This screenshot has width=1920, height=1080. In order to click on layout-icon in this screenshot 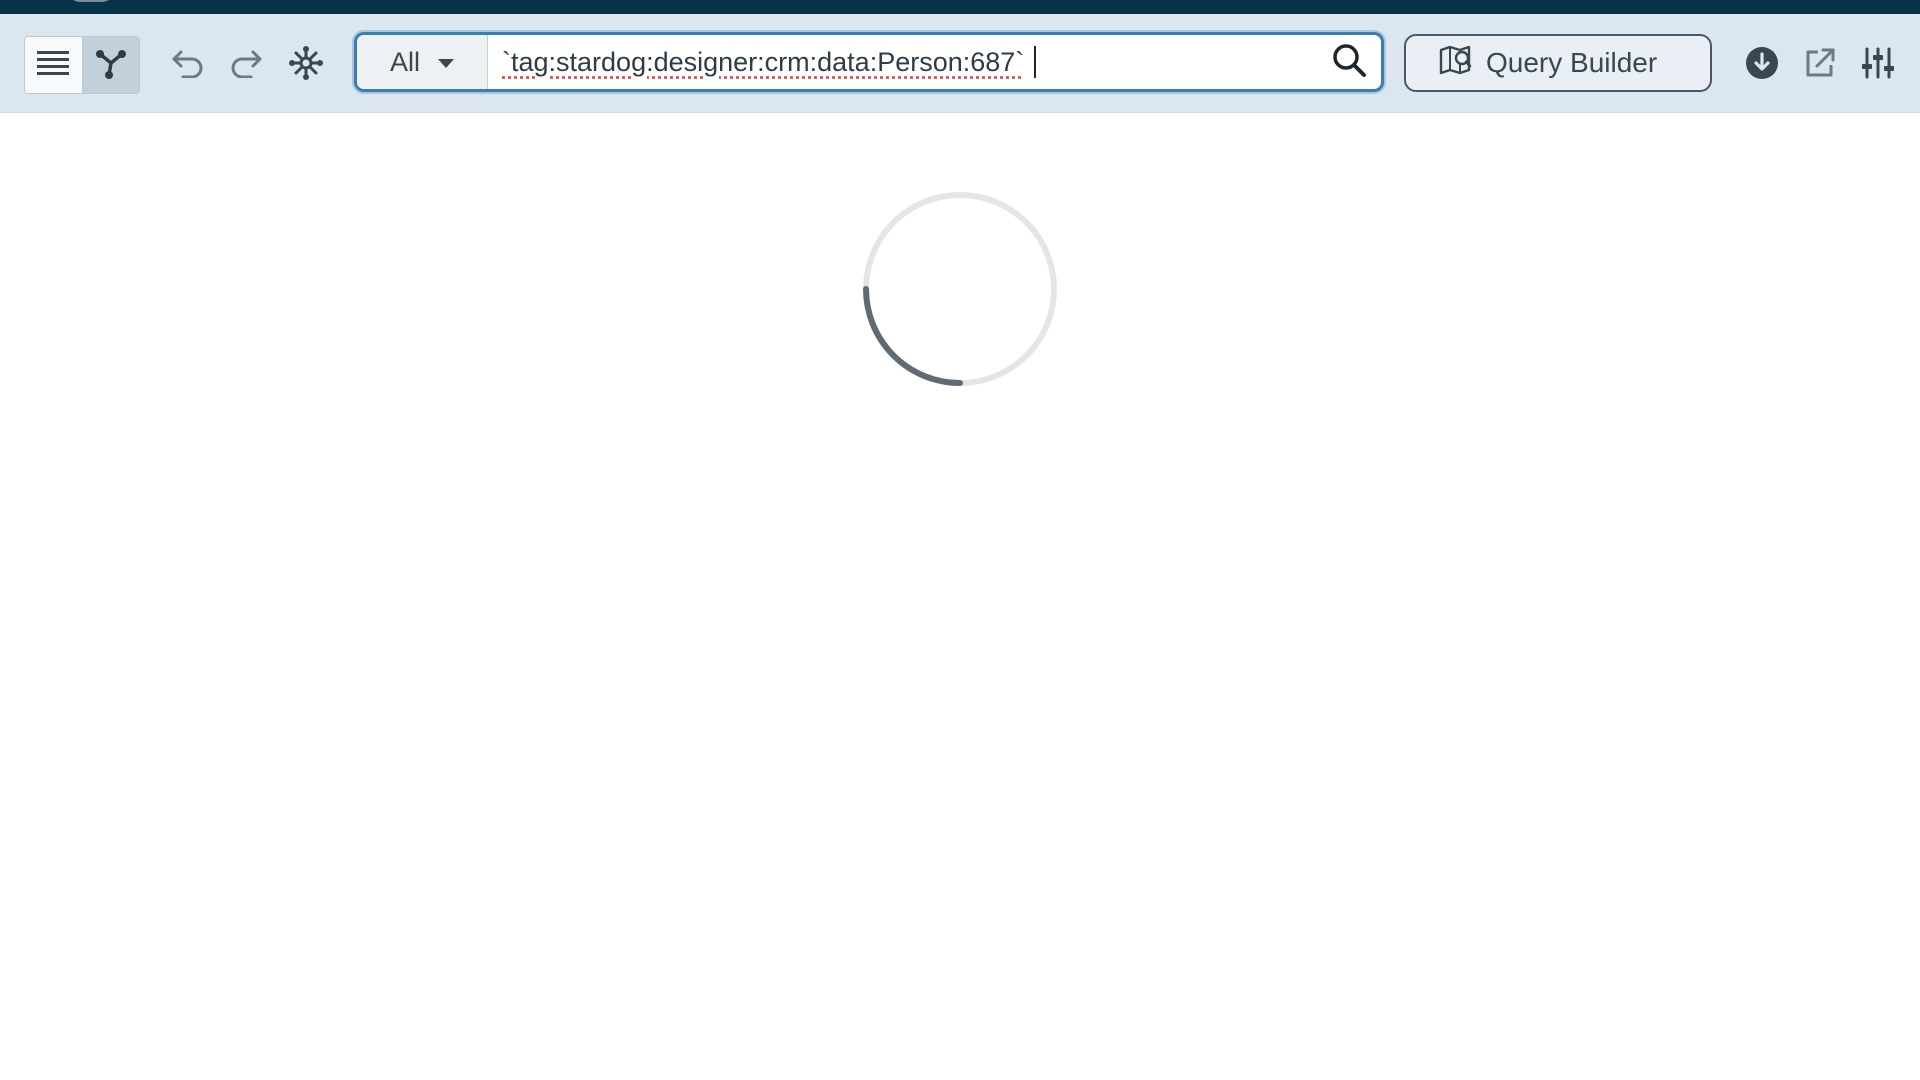, I will do `click(306, 65)`.